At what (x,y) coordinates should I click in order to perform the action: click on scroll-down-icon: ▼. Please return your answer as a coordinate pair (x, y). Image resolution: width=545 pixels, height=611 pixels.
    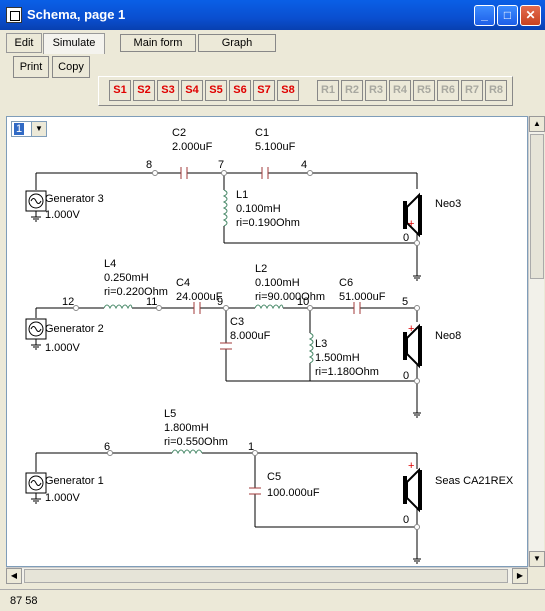
    Looking at the image, I should click on (537, 559).